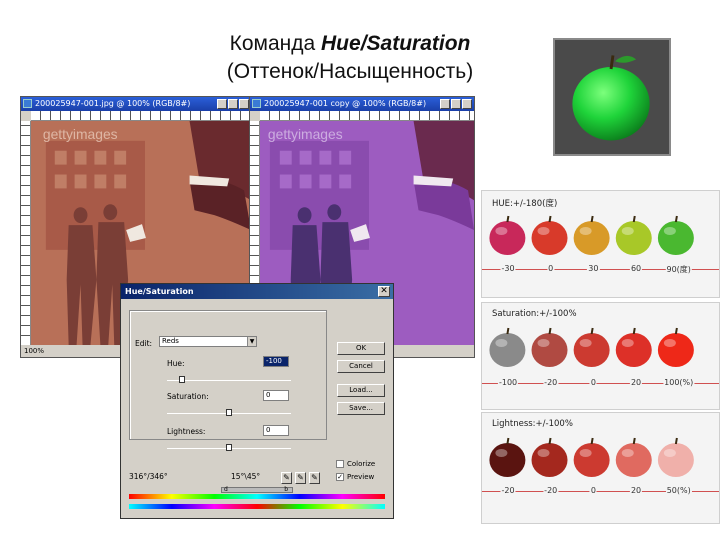 This screenshot has height=540, width=720. Describe the element at coordinates (340, 464) in the screenshot. I see `colorize-checkbox` at that location.